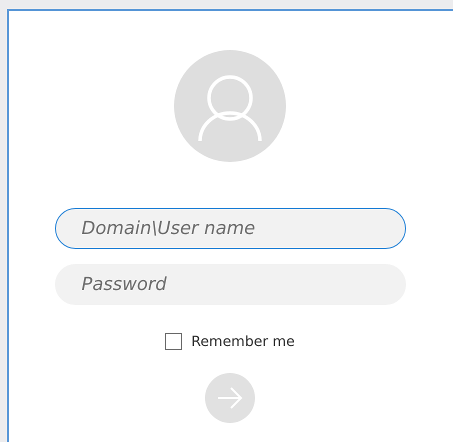 This screenshot has width=453, height=442. Describe the element at coordinates (230, 284) in the screenshot. I see `password-field: Password` at that location.